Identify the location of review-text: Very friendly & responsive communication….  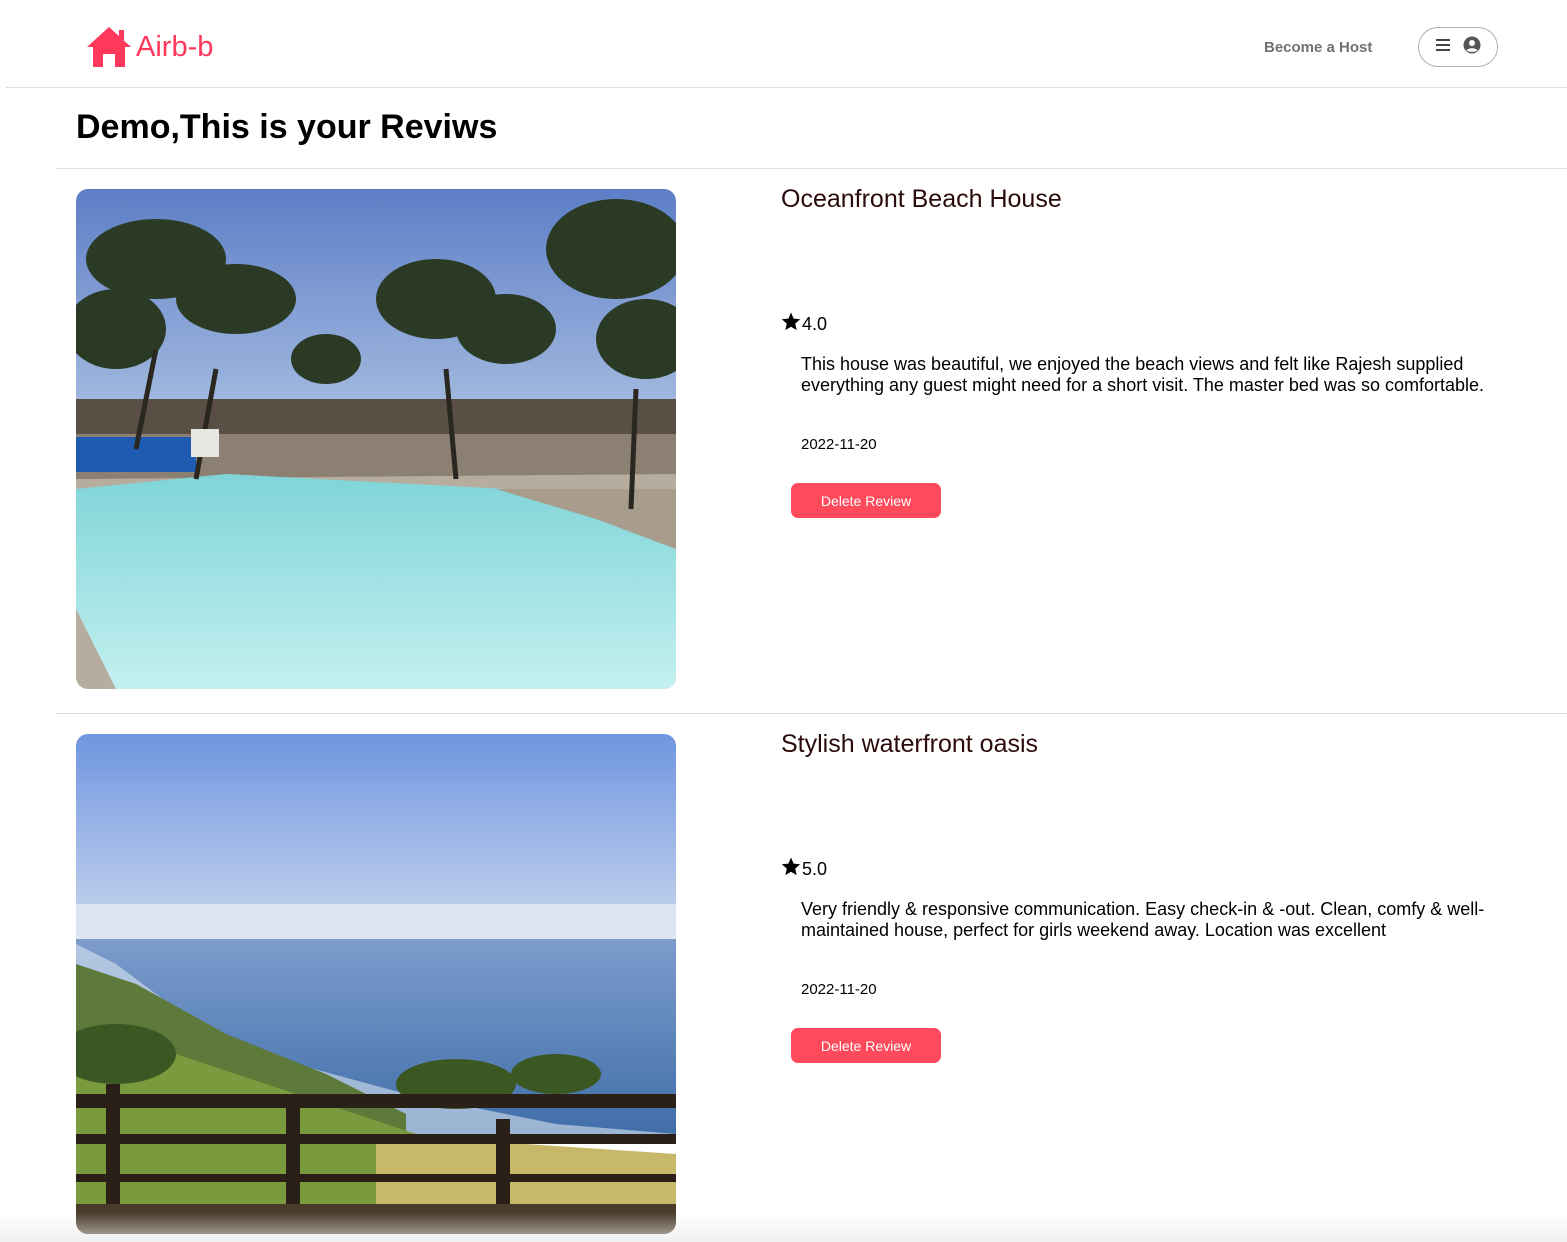
(1143, 919).